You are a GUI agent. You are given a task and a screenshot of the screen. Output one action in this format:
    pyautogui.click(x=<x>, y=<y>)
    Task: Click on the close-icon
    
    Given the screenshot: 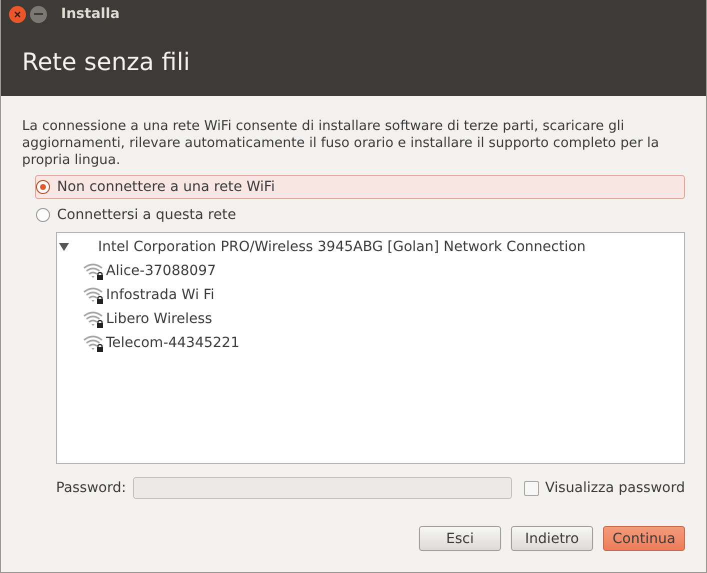 What is the action you would take?
    pyautogui.click(x=17, y=14)
    